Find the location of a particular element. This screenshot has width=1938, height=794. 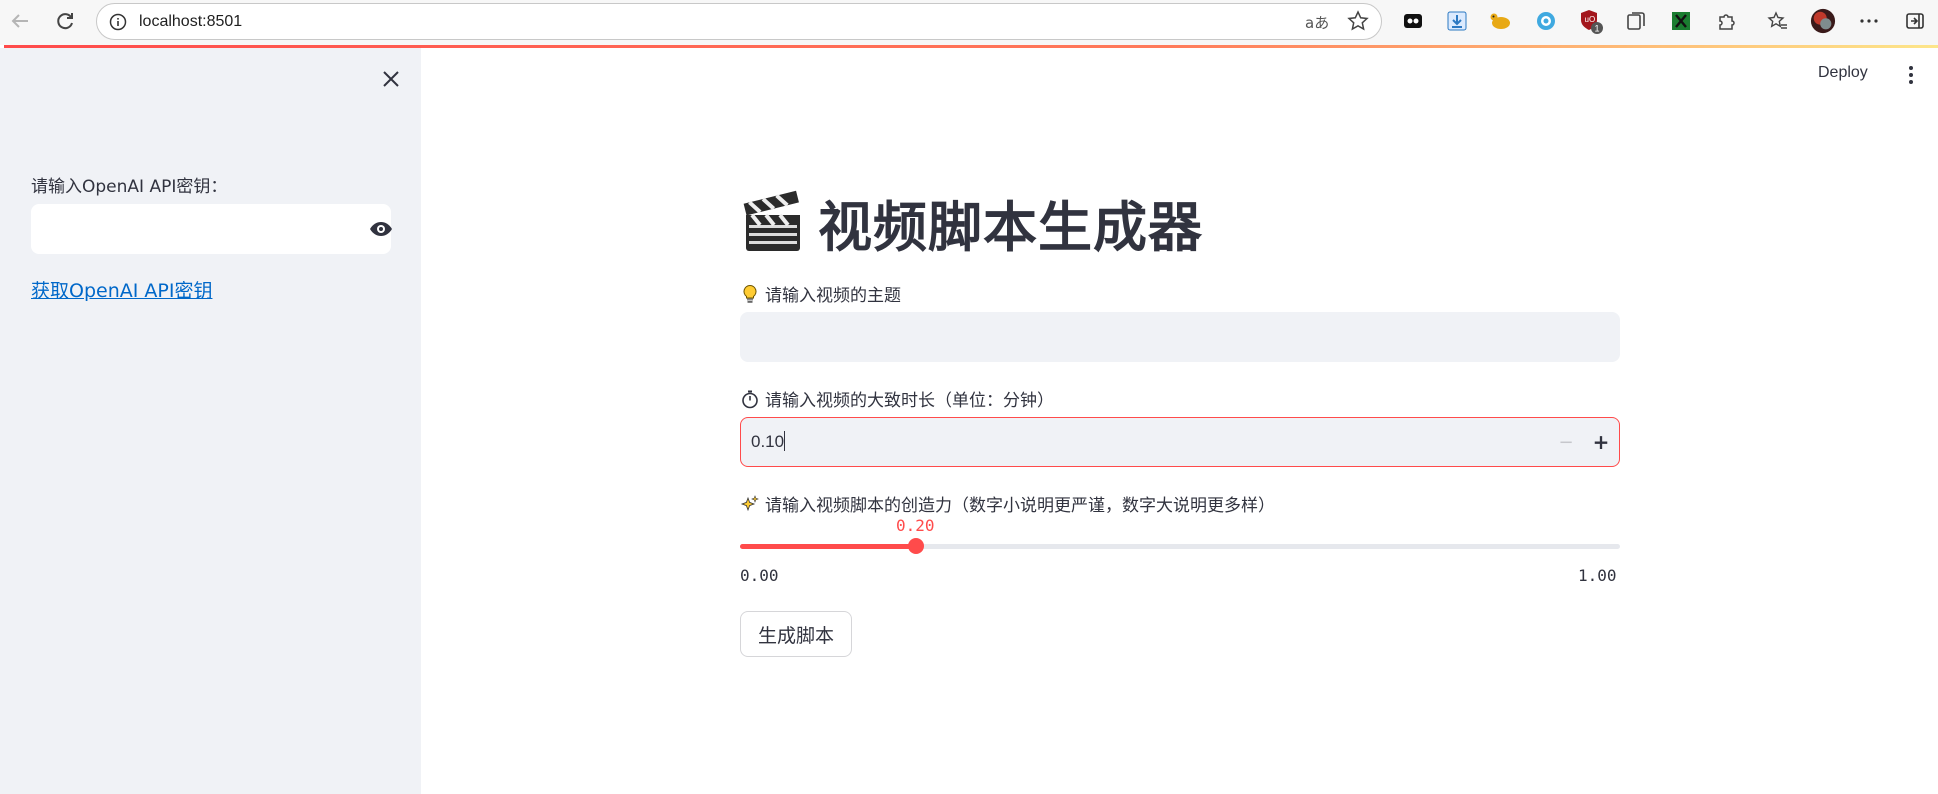

translate-icon: aあ is located at coordinates (1317, 22).